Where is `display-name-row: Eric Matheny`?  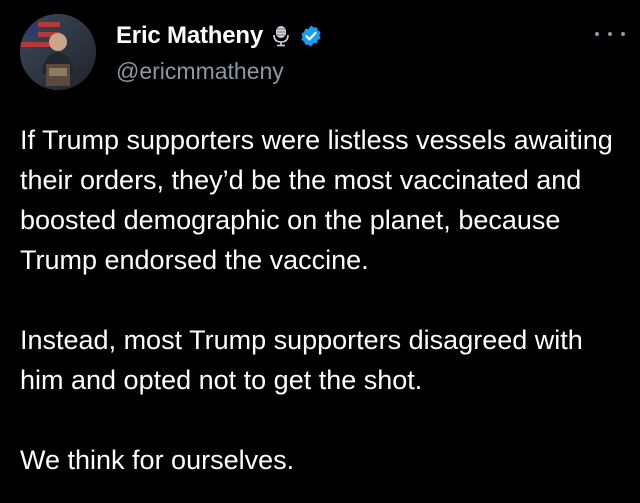
display-name-row: Eric Matheny is located at coordinates (219, 36).